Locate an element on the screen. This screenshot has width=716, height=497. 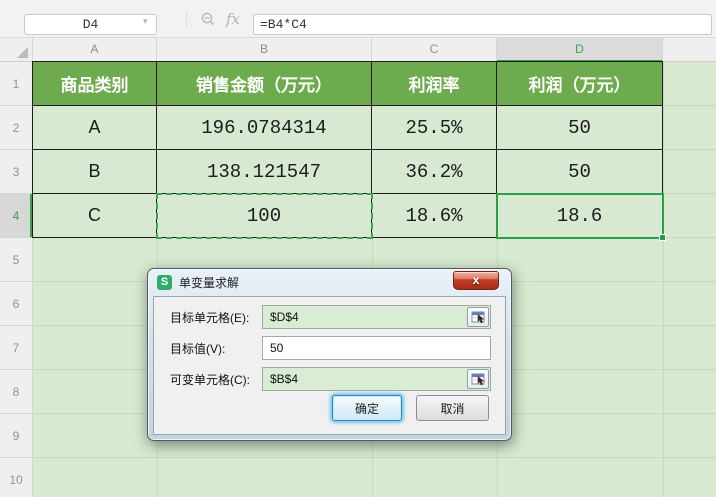
row-header-2: 2 is located at coordinates (16, 128).